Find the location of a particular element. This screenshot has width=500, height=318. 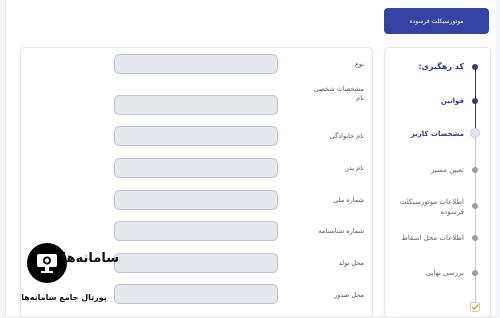

steps-track-progress is located at coordinates (475, 97).